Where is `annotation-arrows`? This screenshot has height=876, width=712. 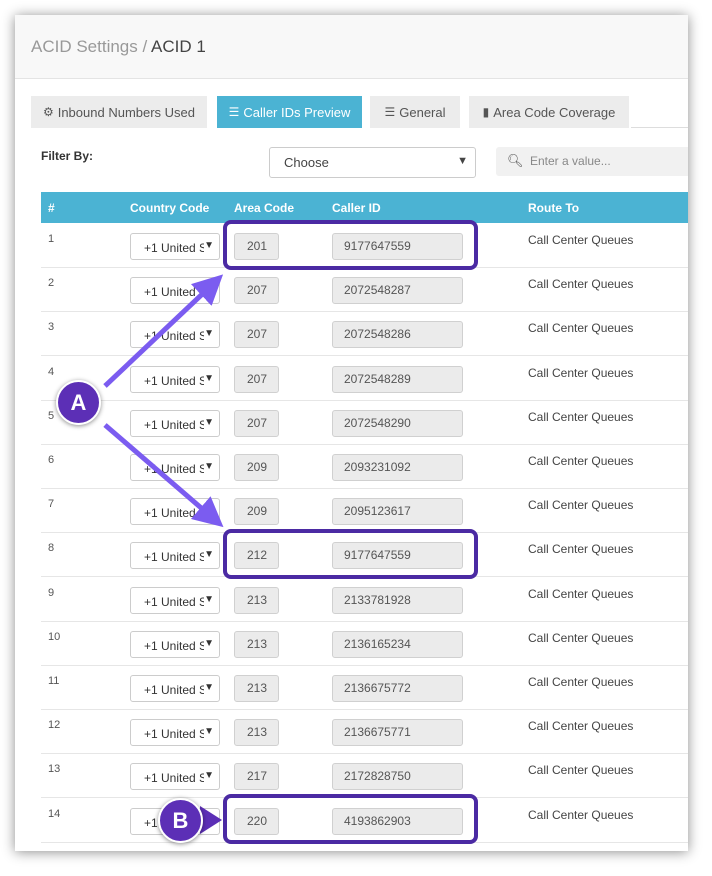 annotation-arrows is located at coordinates (163, 554).